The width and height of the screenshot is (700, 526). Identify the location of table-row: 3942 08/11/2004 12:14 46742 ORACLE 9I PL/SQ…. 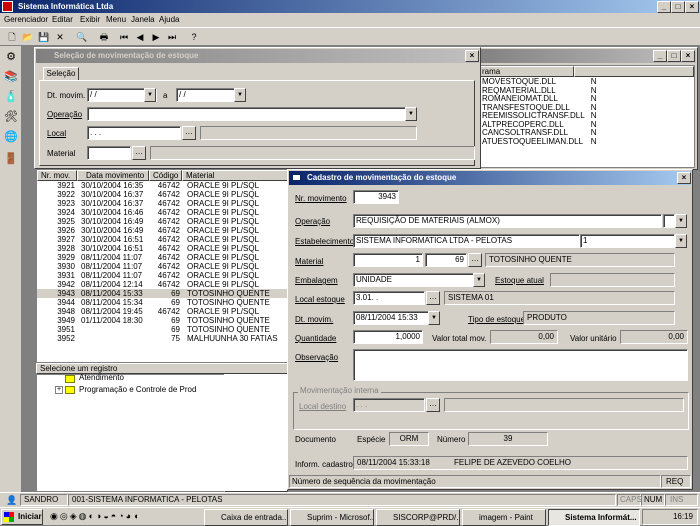
(165, 284).